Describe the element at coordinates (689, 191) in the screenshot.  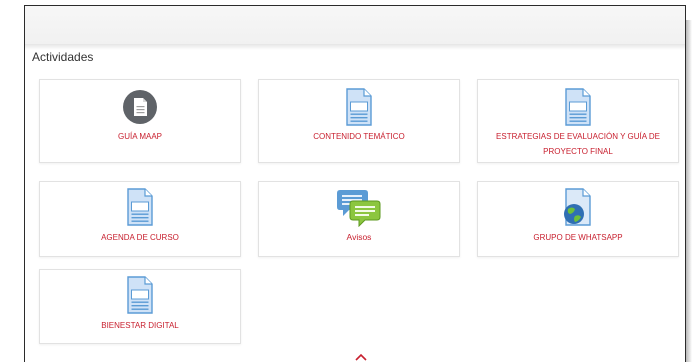
I see `frame-shadow` at that location.